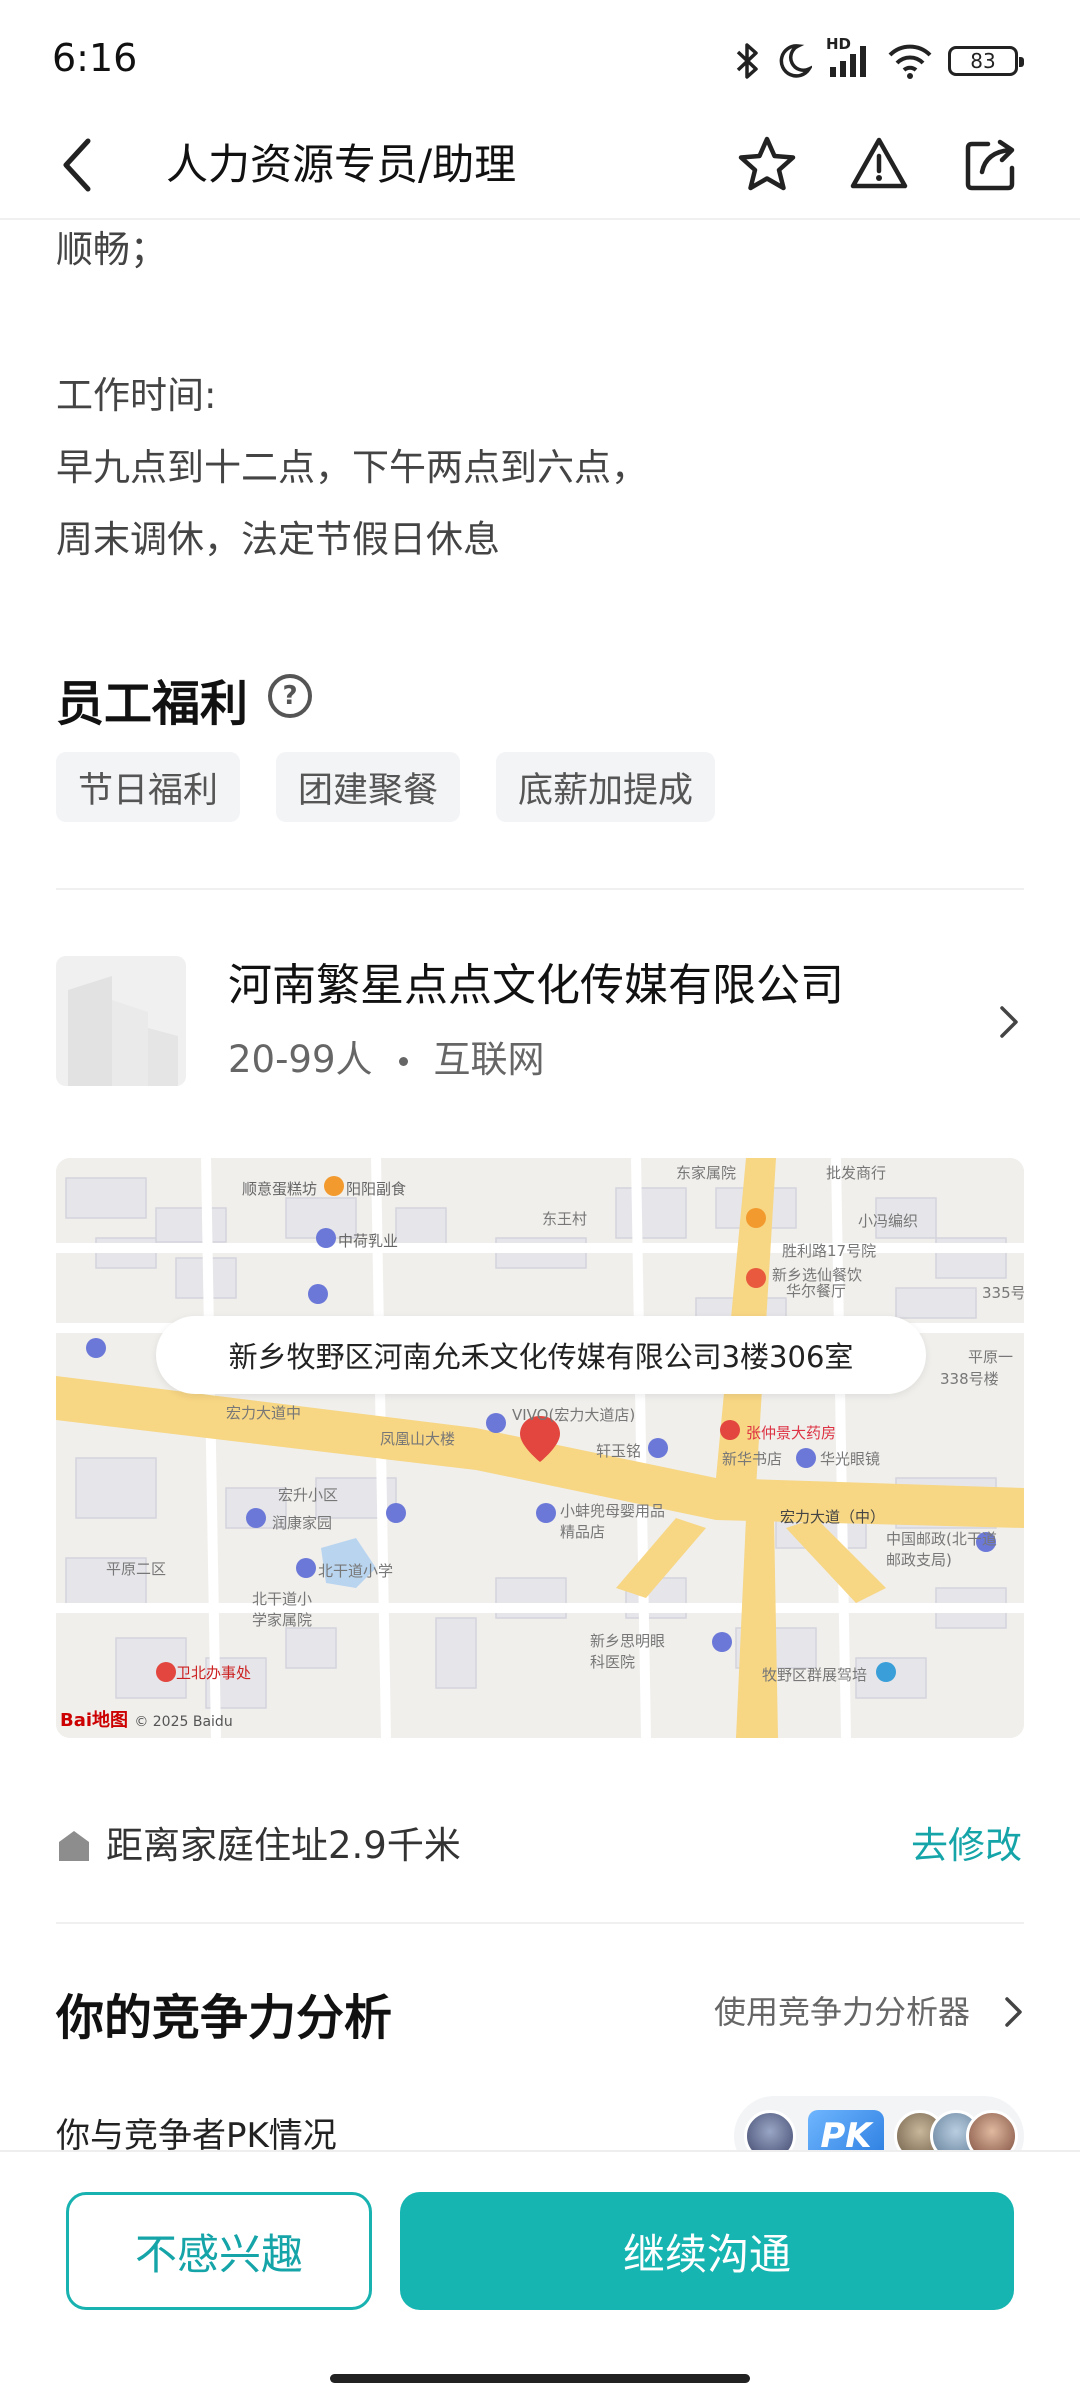 The height and width of the screenshot is (2400, 1080). Describe the element at coordinates (816, 1291) in the screenshot. I see `map-label: 华尔餐厅` at that location.